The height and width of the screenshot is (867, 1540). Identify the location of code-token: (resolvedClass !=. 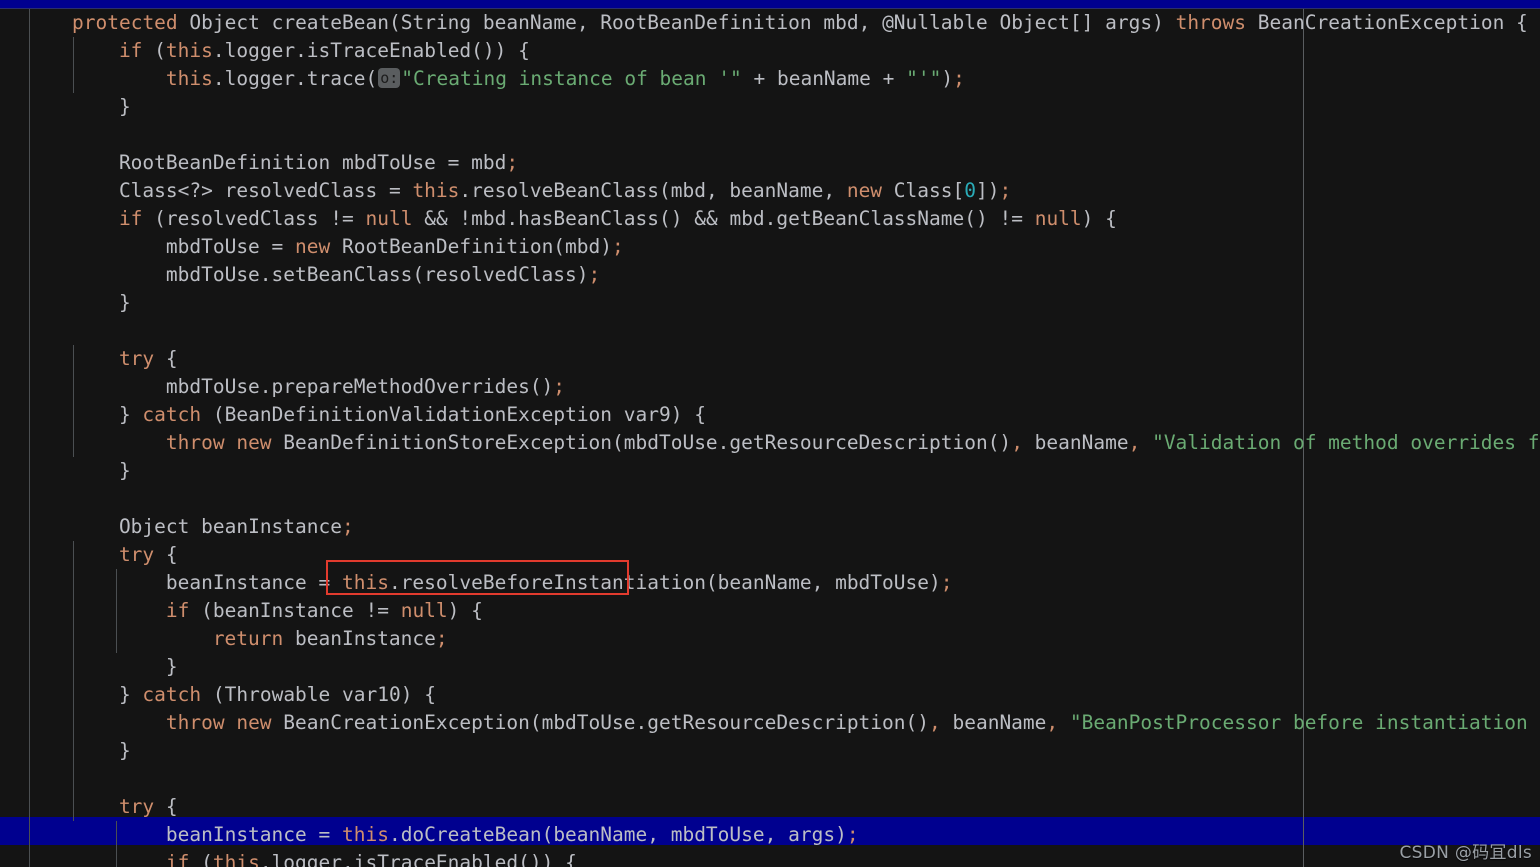
(260, 218).